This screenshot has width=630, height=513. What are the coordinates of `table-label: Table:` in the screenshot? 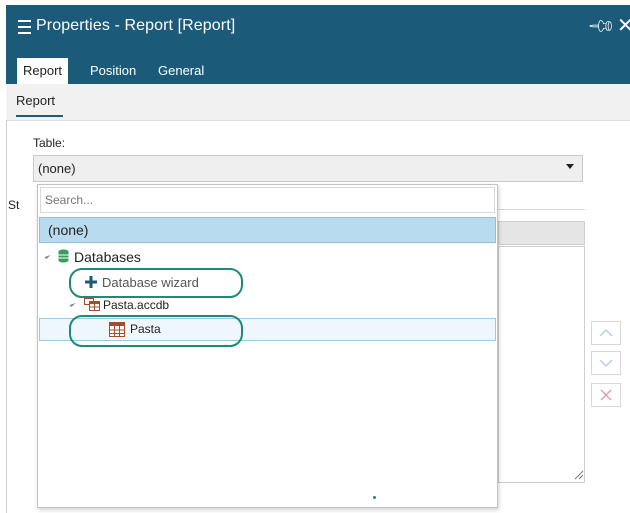 It's located at (49, 143).